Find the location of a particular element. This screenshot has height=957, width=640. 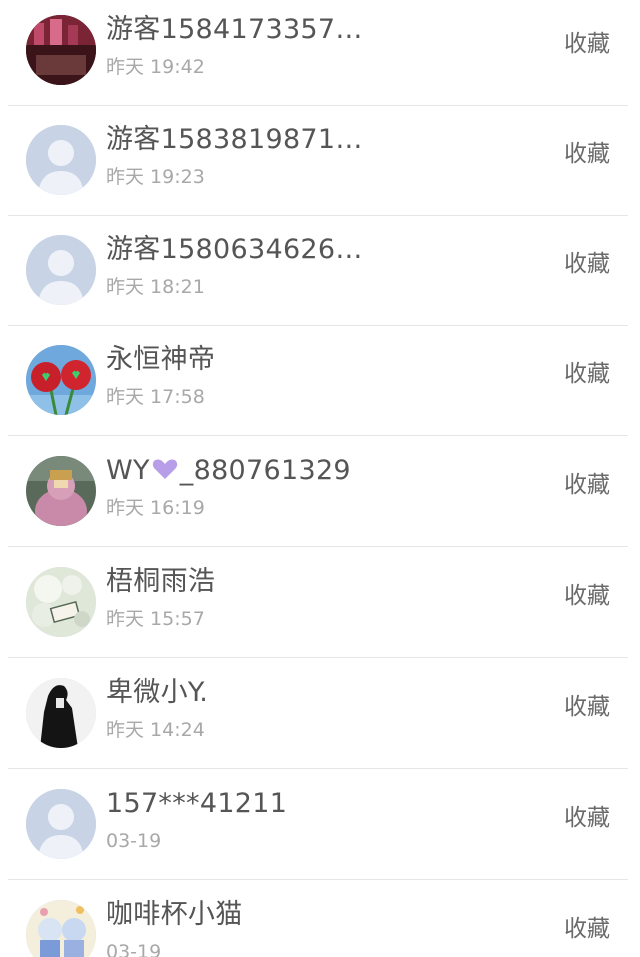

list-item: 卑微小Y. 昨天 14:24 收藏 is located at coordinates (318, 714).